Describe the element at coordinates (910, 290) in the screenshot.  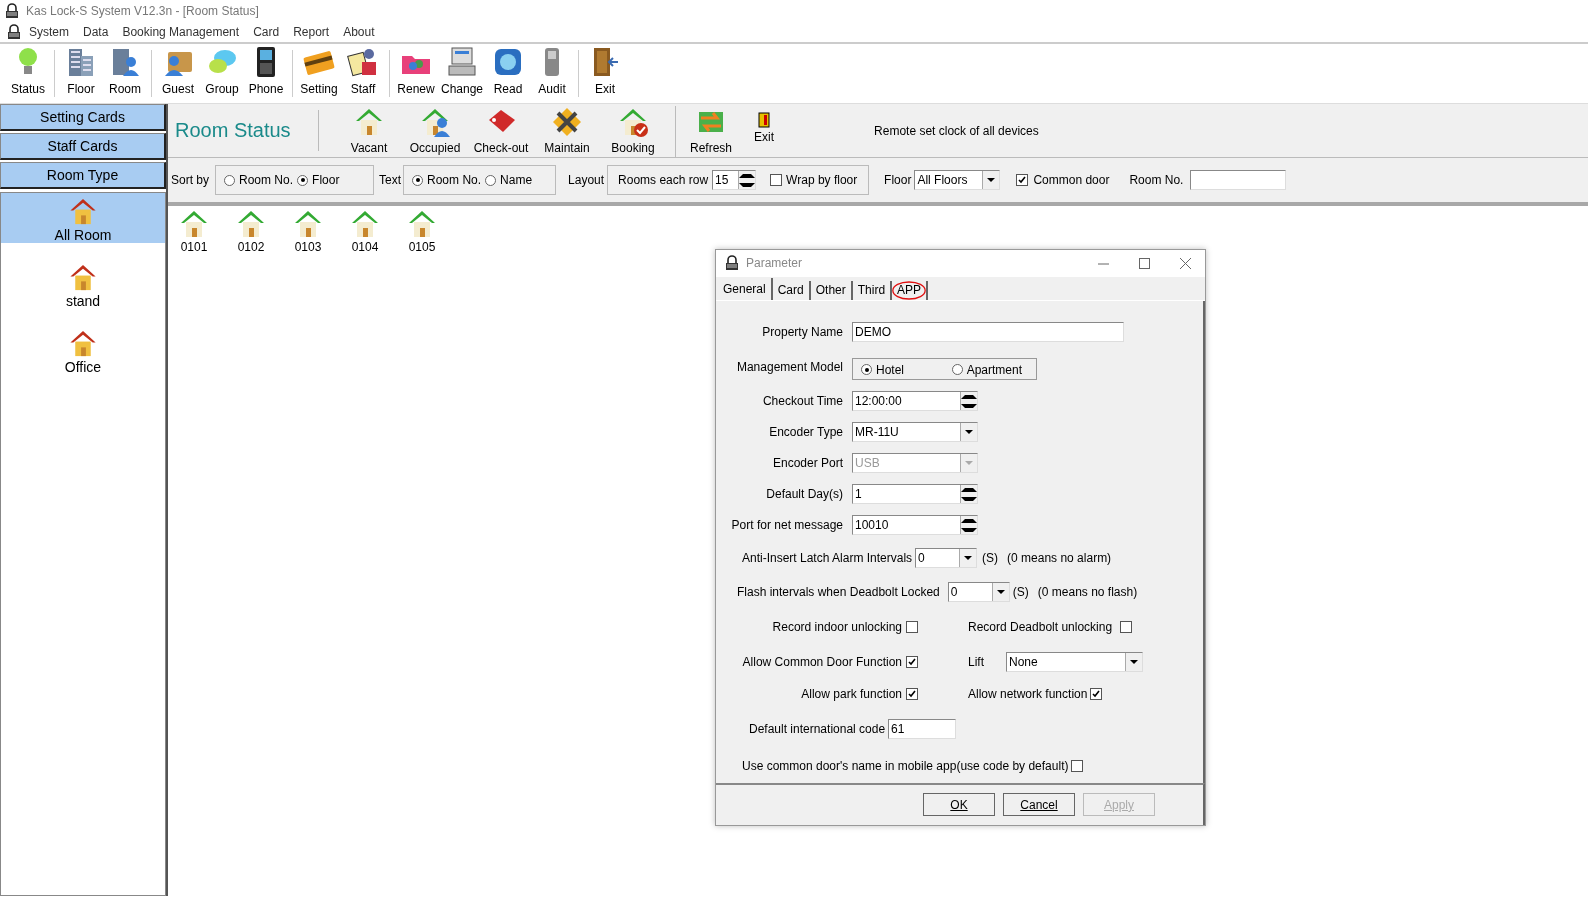
I see `tab: APP` at that location.